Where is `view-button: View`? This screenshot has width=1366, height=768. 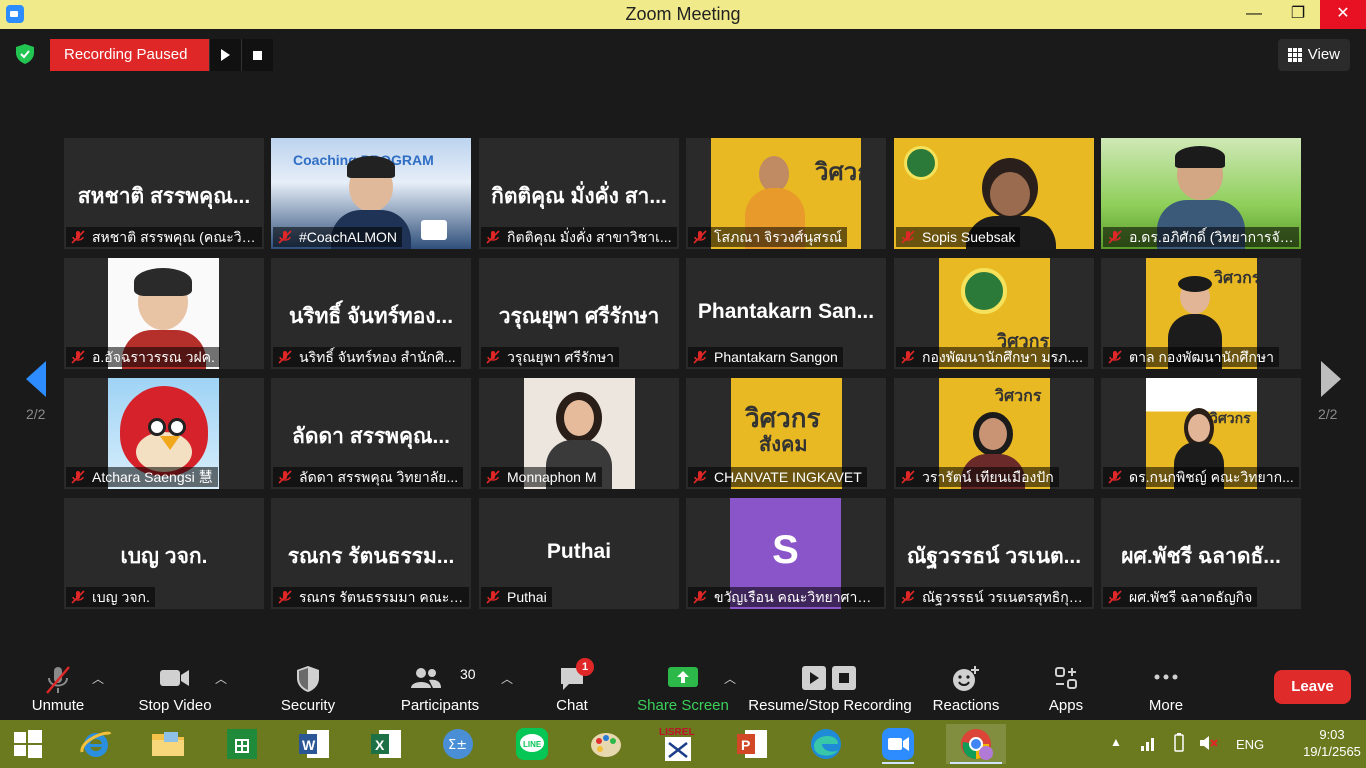 view-button: View is located at coordinates (1313, 55).